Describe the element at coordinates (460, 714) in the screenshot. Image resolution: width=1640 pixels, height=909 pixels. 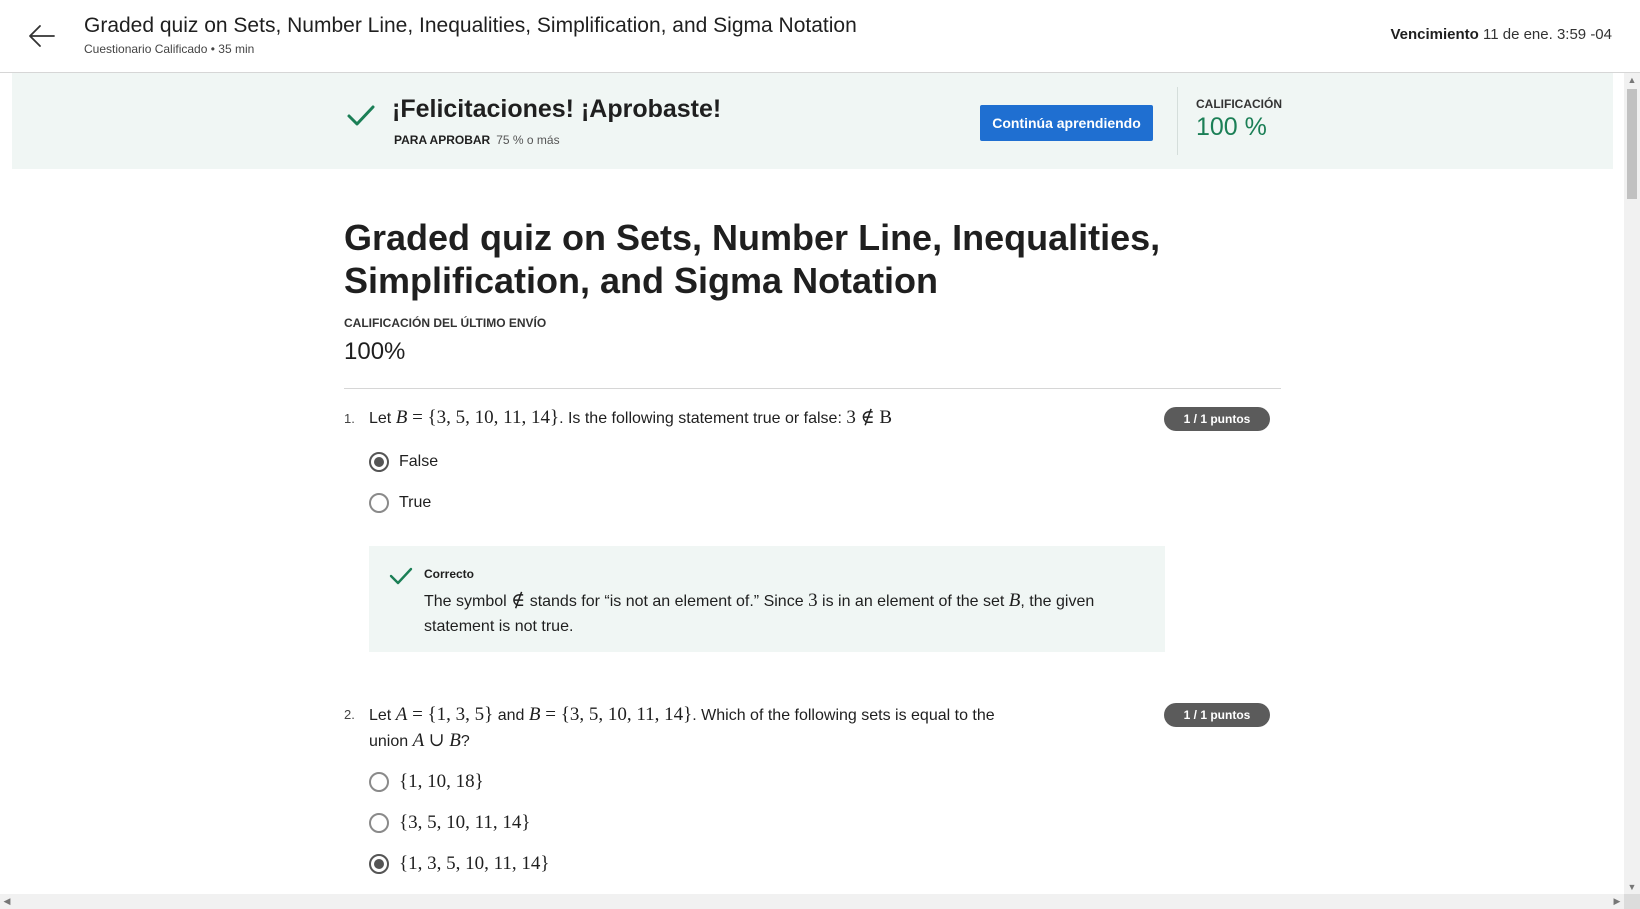
I see `set-a: {1, 3, 5}` at that location.